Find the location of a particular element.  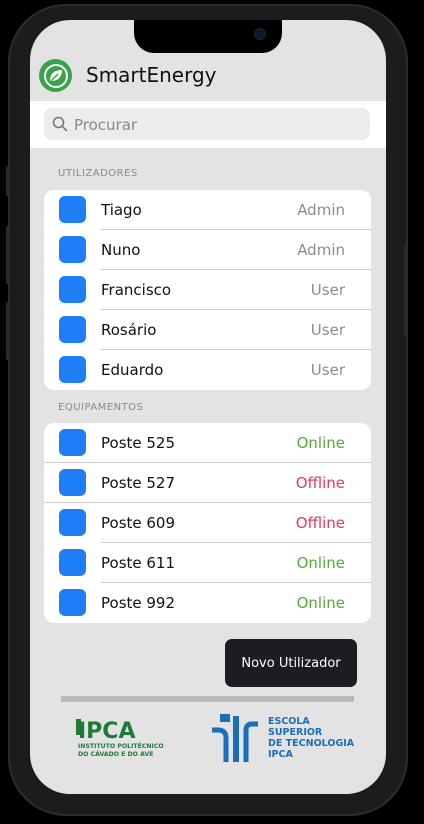

footer-divider is located at coordinates (207, 699).